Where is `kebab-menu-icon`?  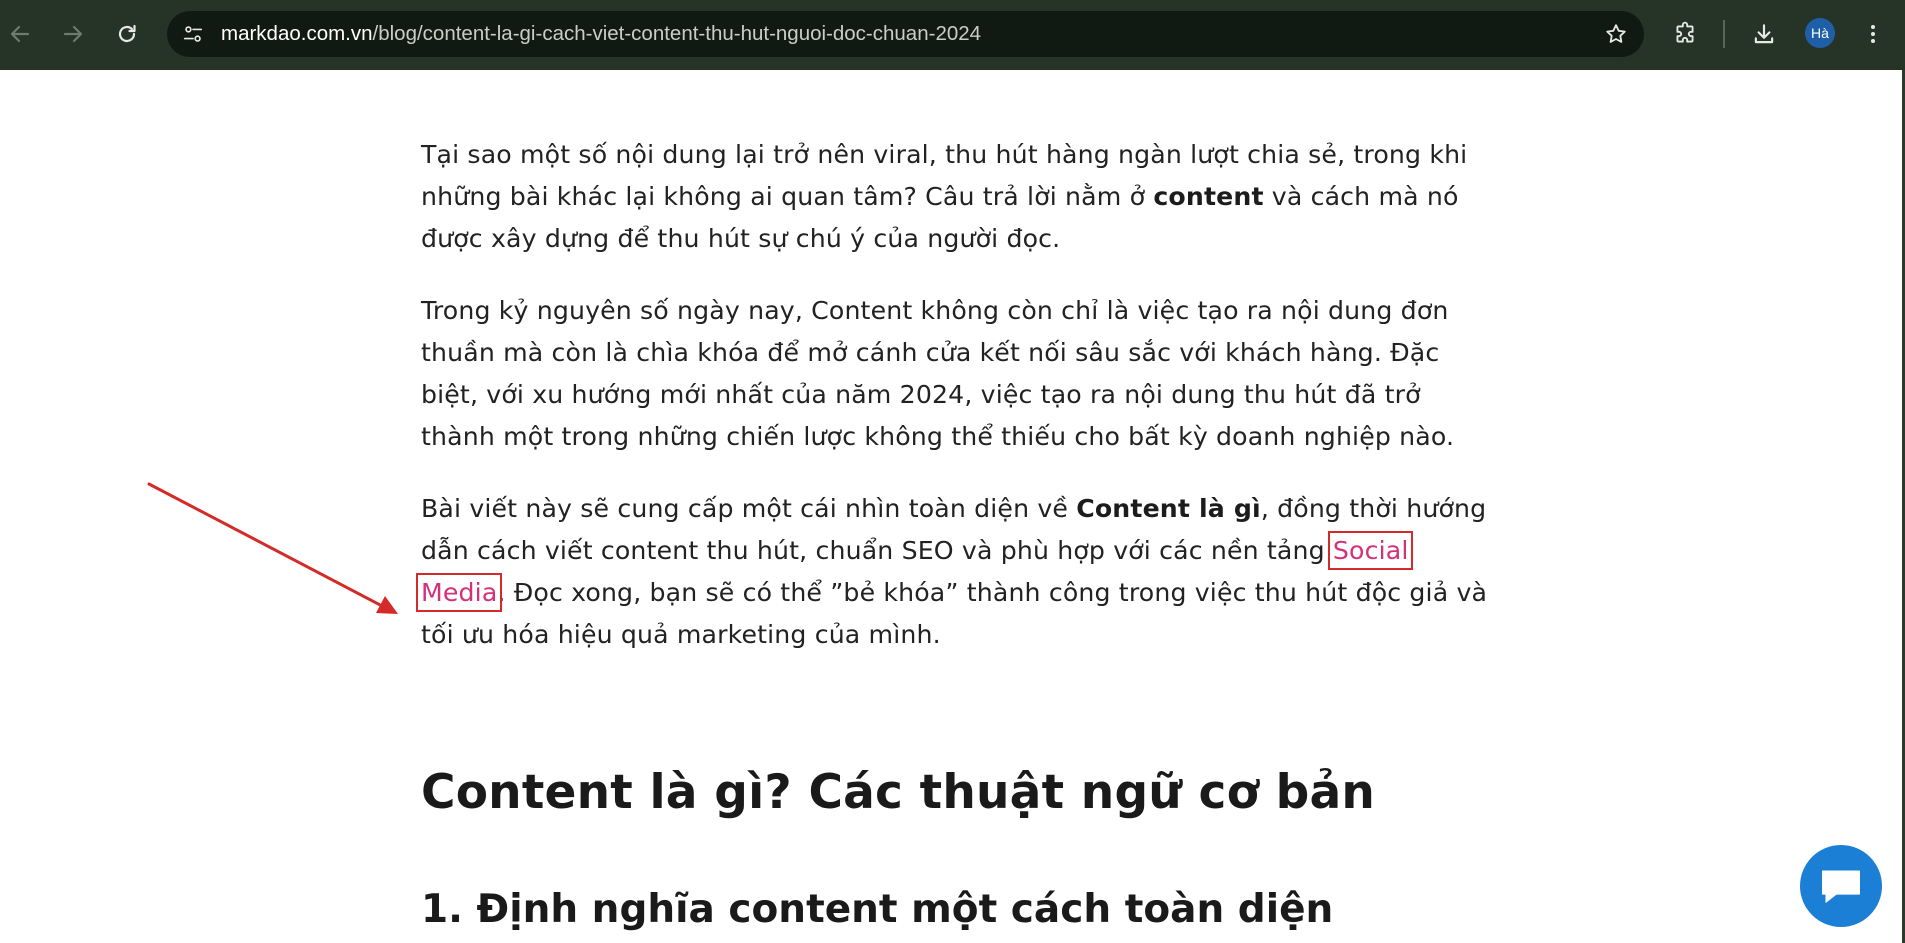 kebab-menu-icon is located at coordinates (1873, 34).